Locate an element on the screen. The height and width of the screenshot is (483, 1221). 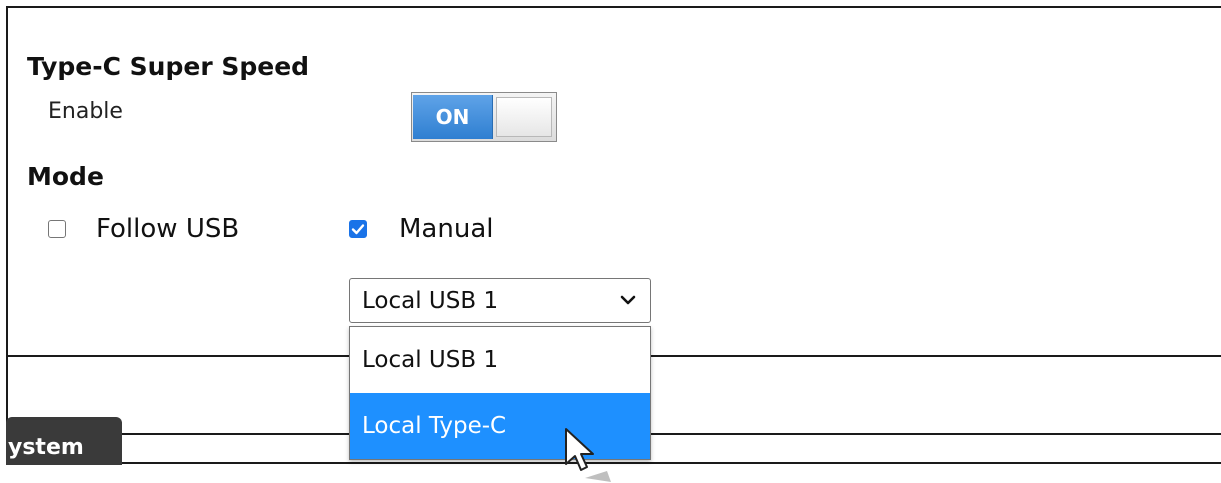
checkmark-icon is located at coordinates (358, 229).